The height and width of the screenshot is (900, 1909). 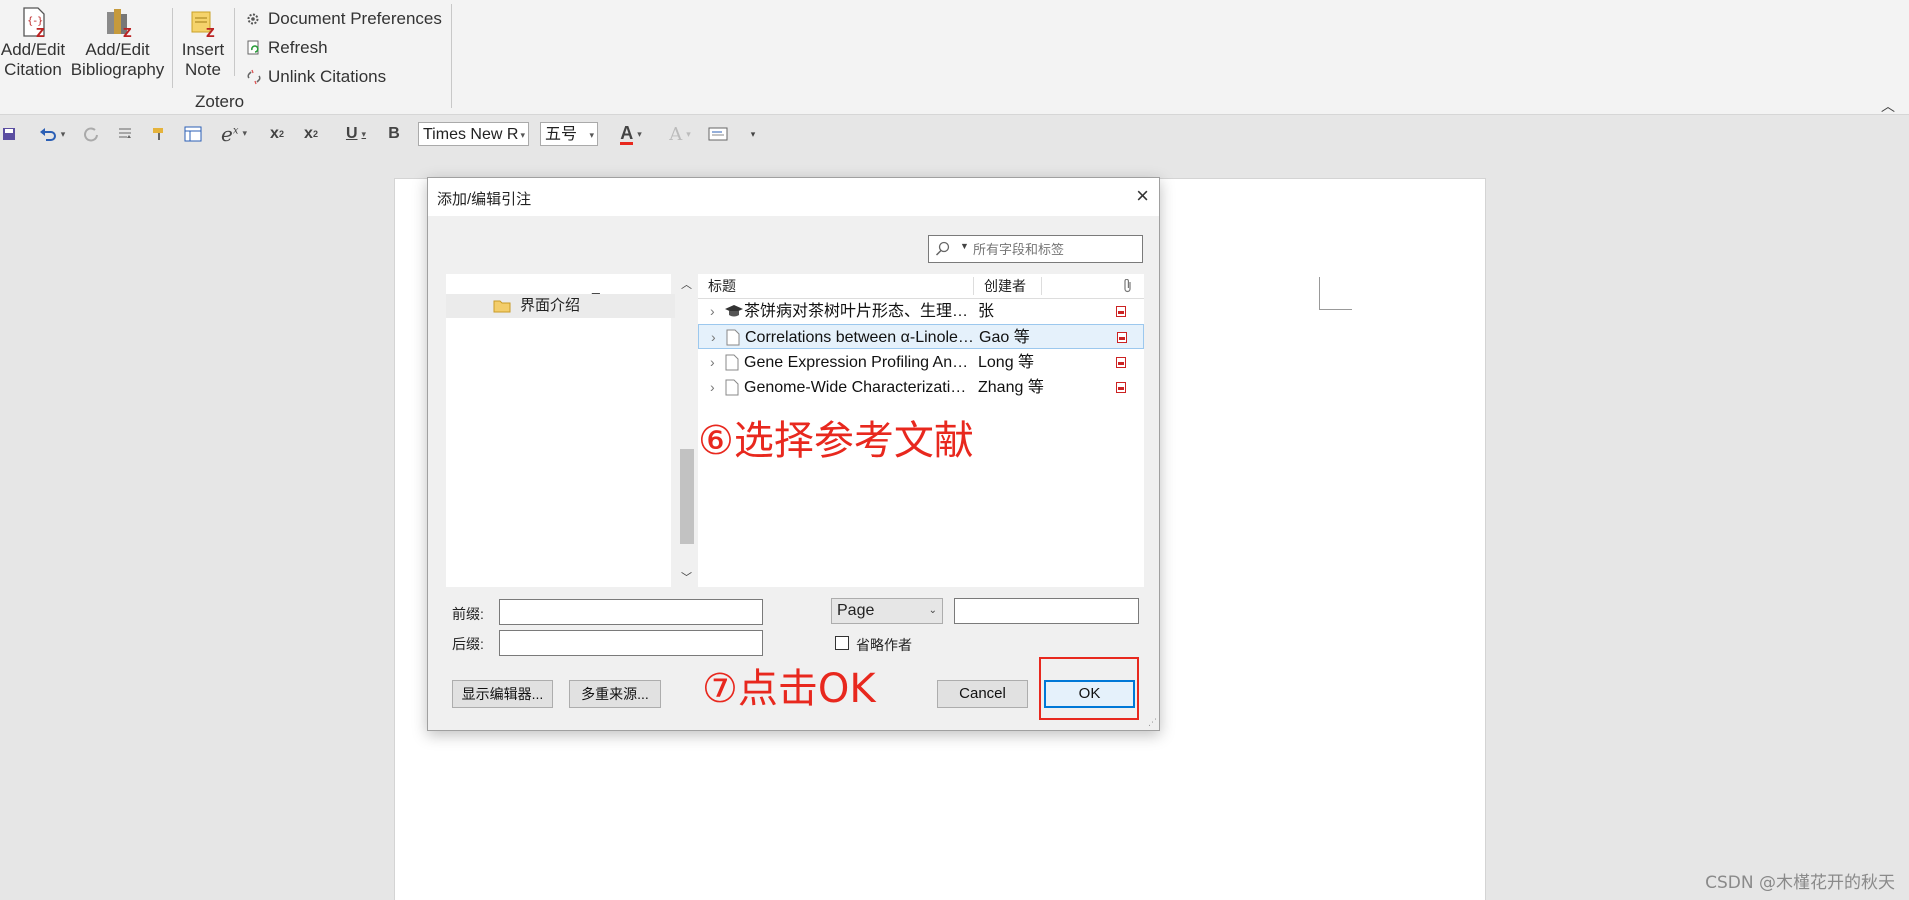 I want to click on undo-button: ▾, so click(x=52, y=134).